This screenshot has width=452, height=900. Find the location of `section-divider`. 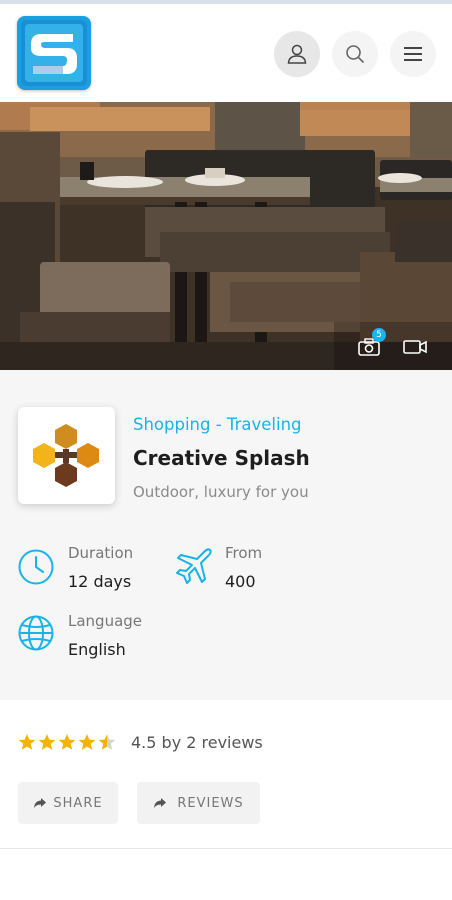

section-divider is located at coordinates (226, 848).